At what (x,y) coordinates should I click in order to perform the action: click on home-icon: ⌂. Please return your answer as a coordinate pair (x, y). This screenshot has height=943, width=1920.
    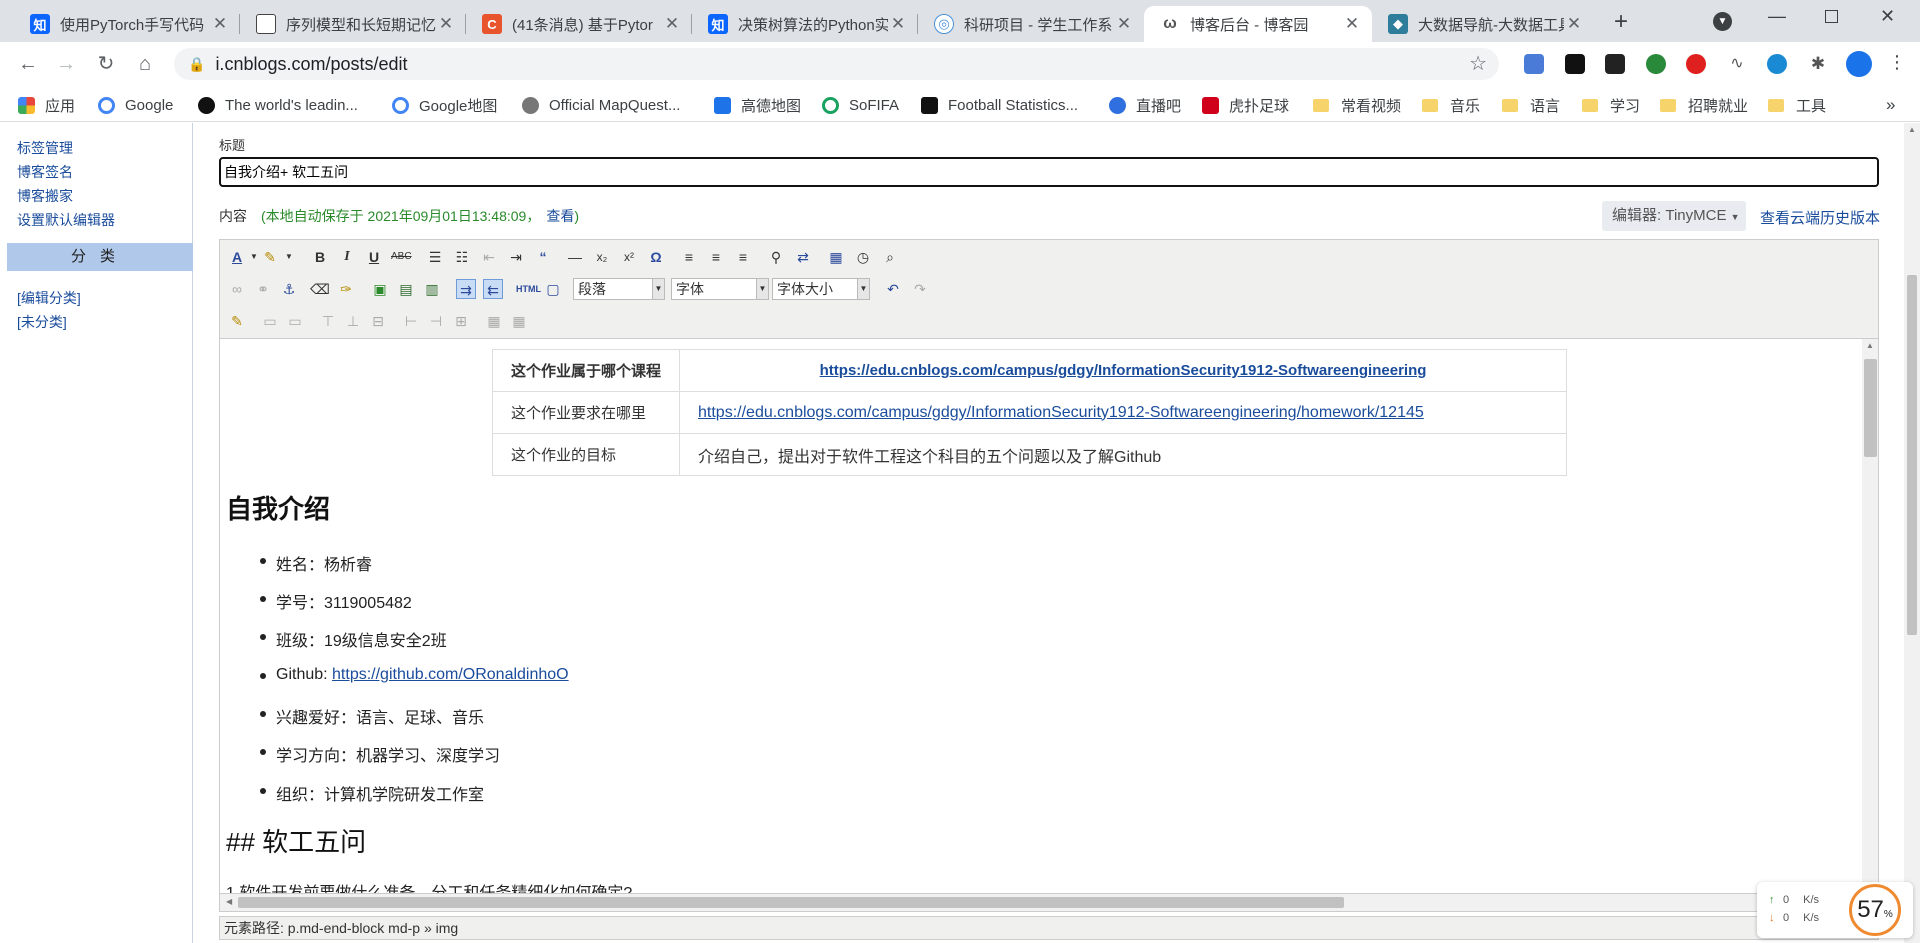
    Looking at the image, I should click on (145, 64).